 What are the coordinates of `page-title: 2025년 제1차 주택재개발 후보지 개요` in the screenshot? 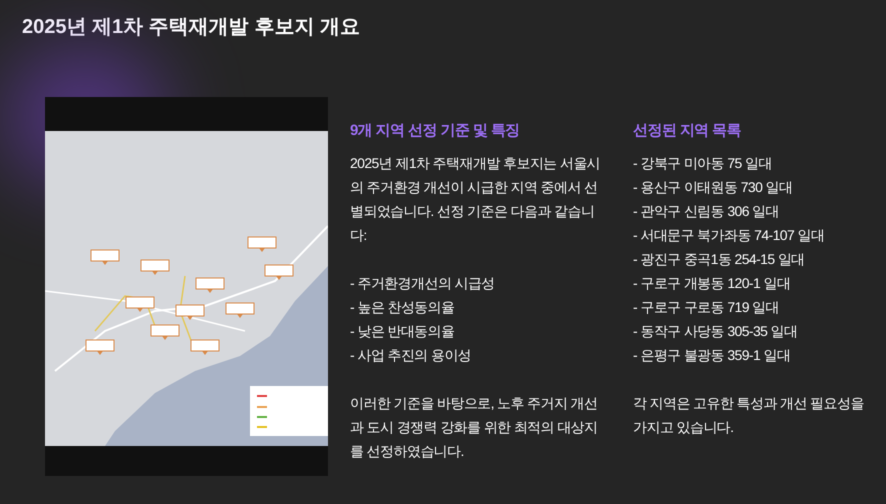 It's located at (191, 27).